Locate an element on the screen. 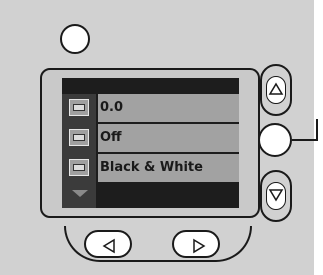  triangle-left-icon is located at coordinates (108, 246).